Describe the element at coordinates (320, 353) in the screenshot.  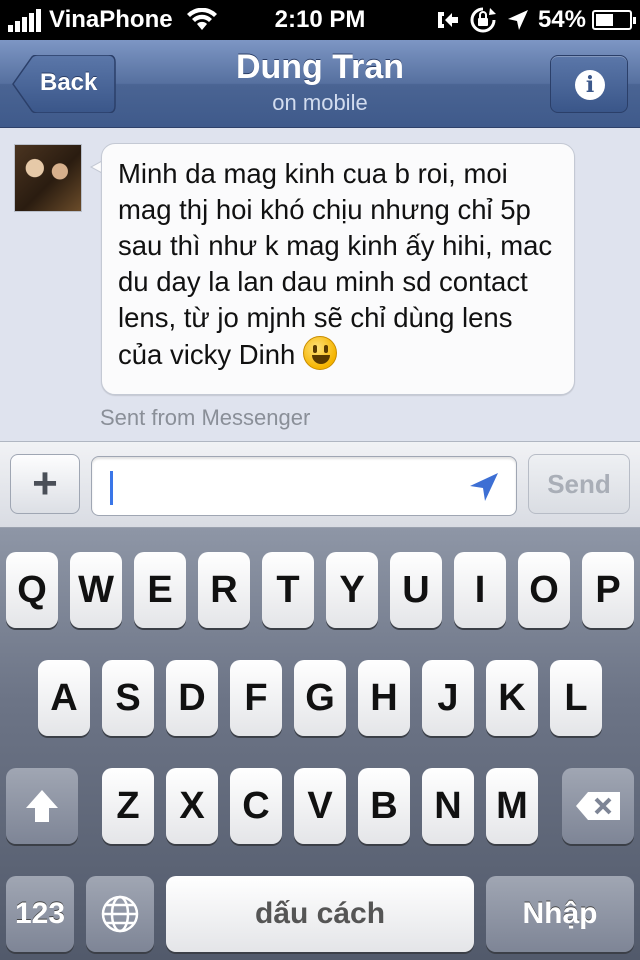
I see `smiley-emoji-icon` at that location.